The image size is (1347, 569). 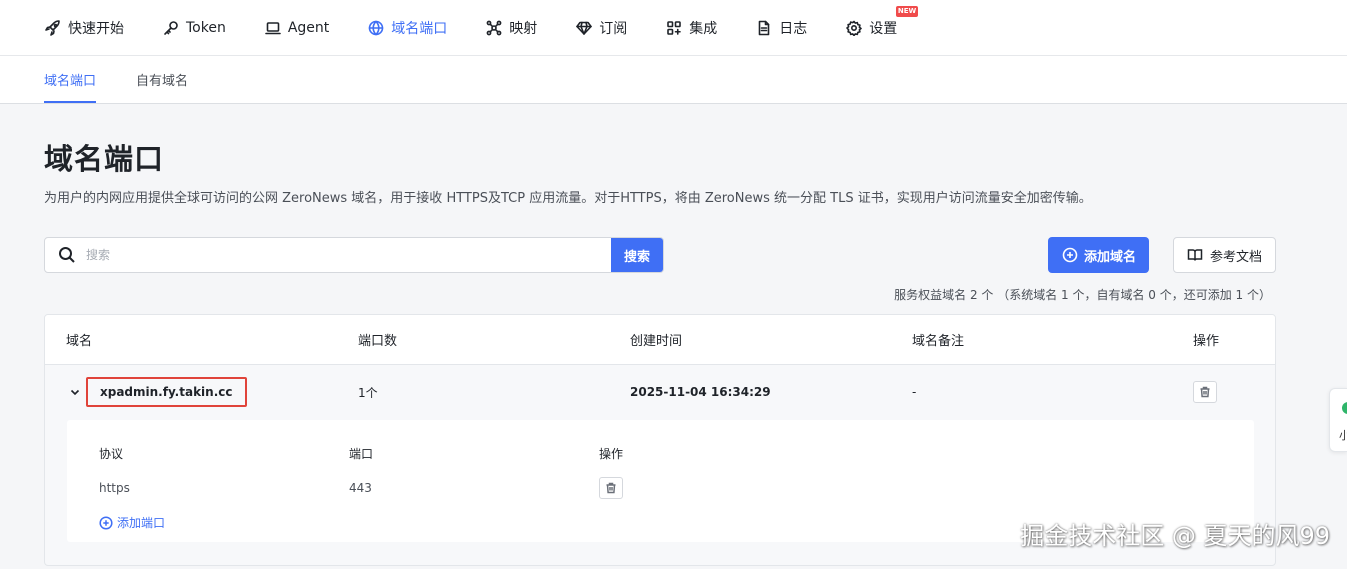 What do you see at coordinates (111, 454) in the screenshot?
I see `column-header: 协议` at bounding box center [111, 454].